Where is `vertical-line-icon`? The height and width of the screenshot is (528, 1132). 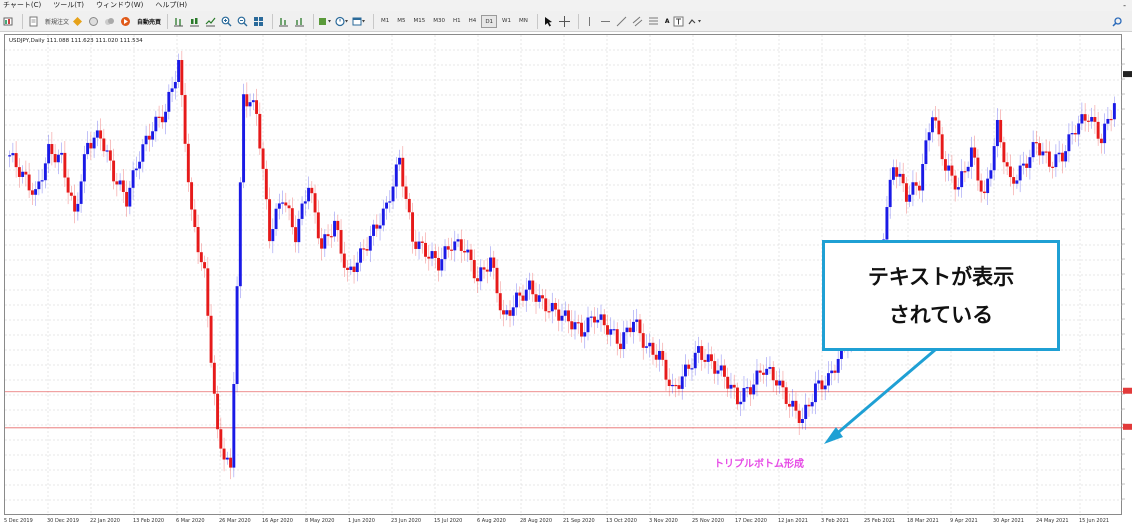 vertical-line-icon is located at coordinates (589, 21).